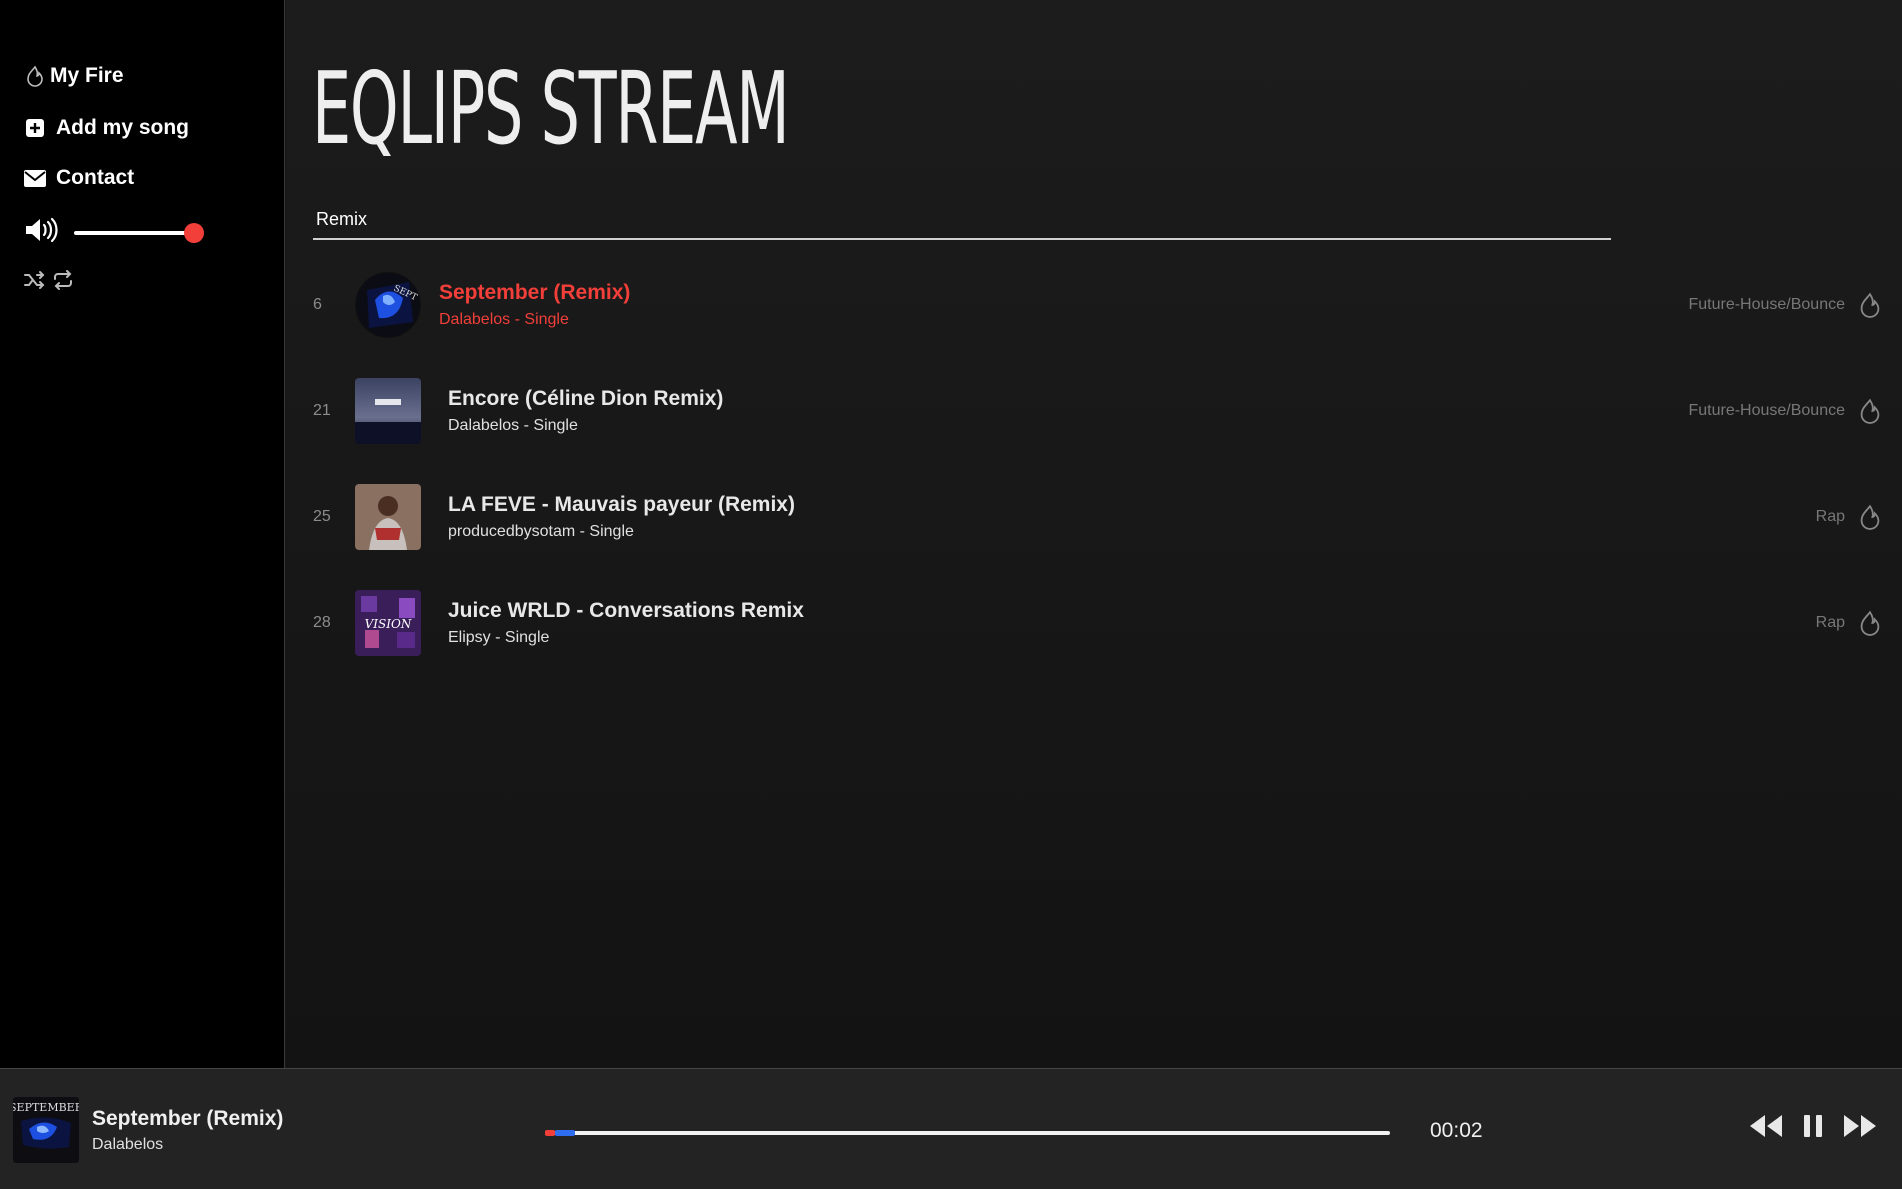 Image resolution: width=1902 pixels, height=1189 pixels. I want to click on app-logo: EQLIPS STREAM, so click(551, 108).